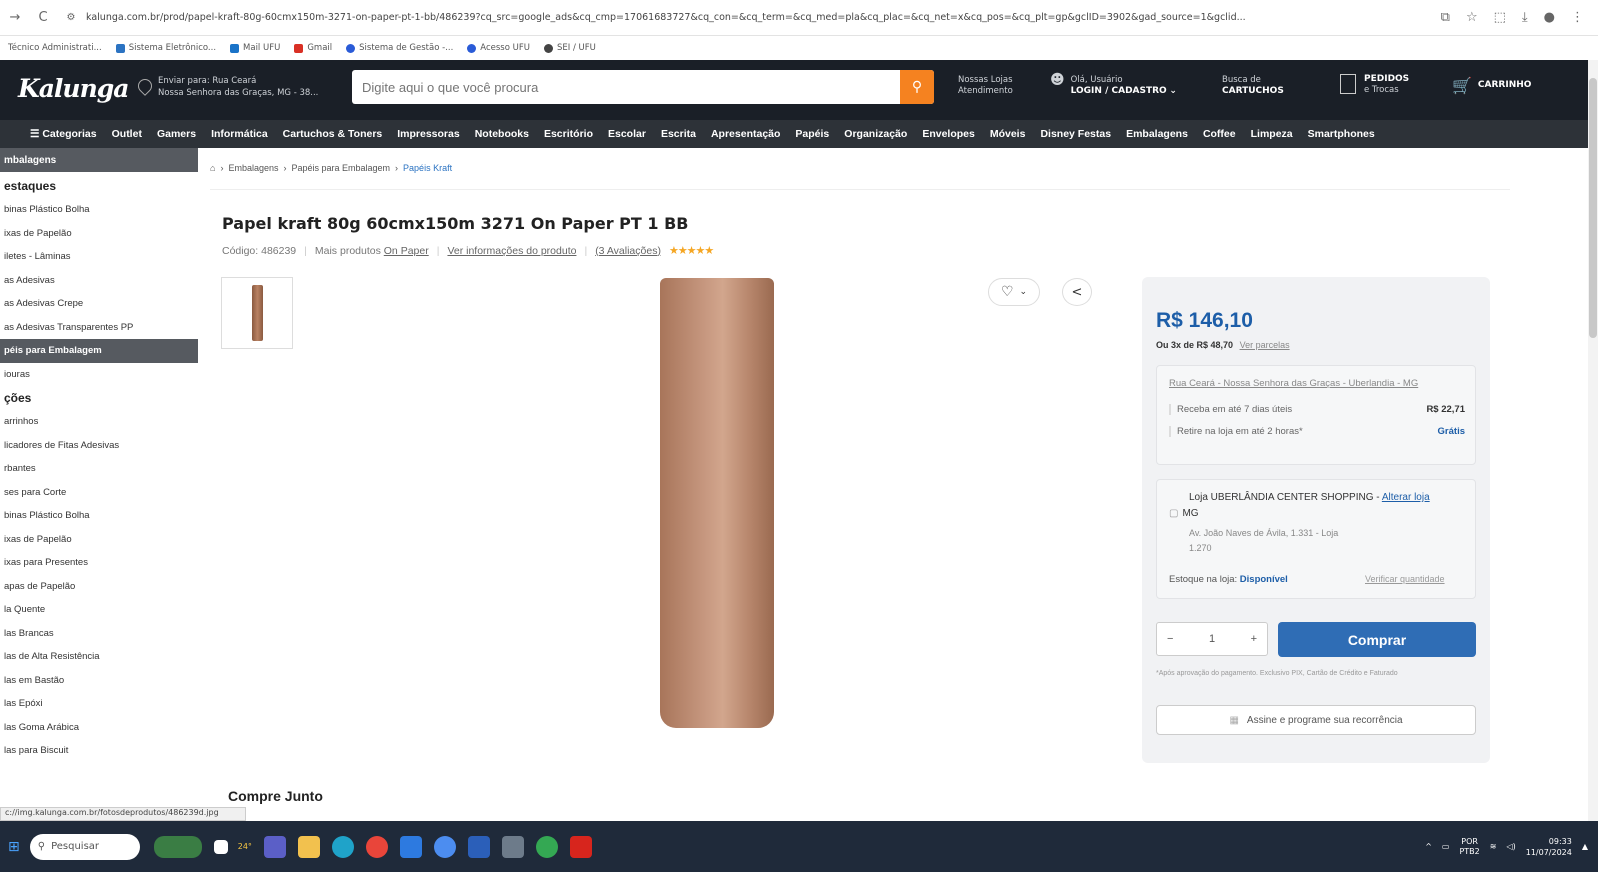  I want to click on product-info-link: Ver informações do produto, so click(511, 251).